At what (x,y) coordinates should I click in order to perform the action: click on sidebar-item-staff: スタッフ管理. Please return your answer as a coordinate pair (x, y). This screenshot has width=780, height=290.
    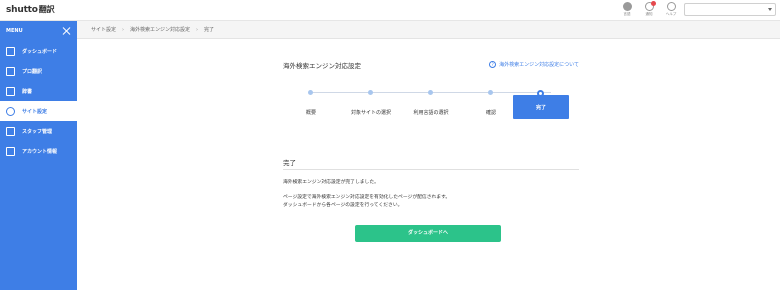
    Looking at the image, I should click on (38, 131).